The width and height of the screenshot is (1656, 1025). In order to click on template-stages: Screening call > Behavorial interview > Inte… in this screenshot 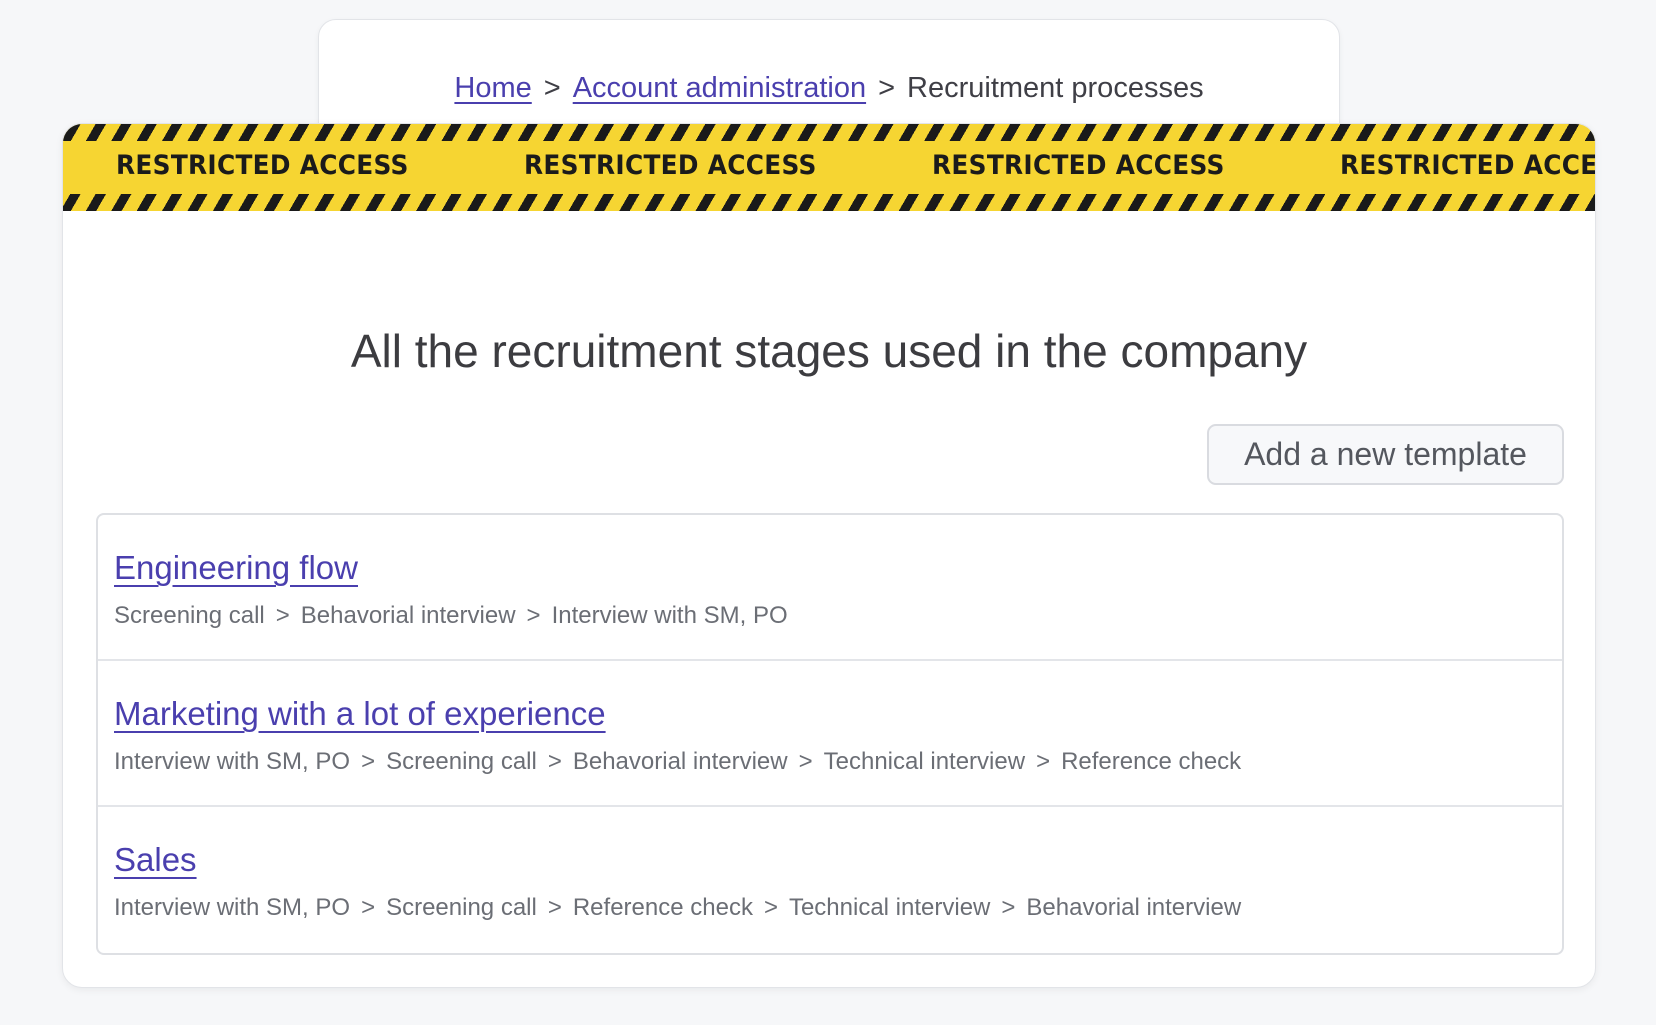, I will do `click(451, 616)`.